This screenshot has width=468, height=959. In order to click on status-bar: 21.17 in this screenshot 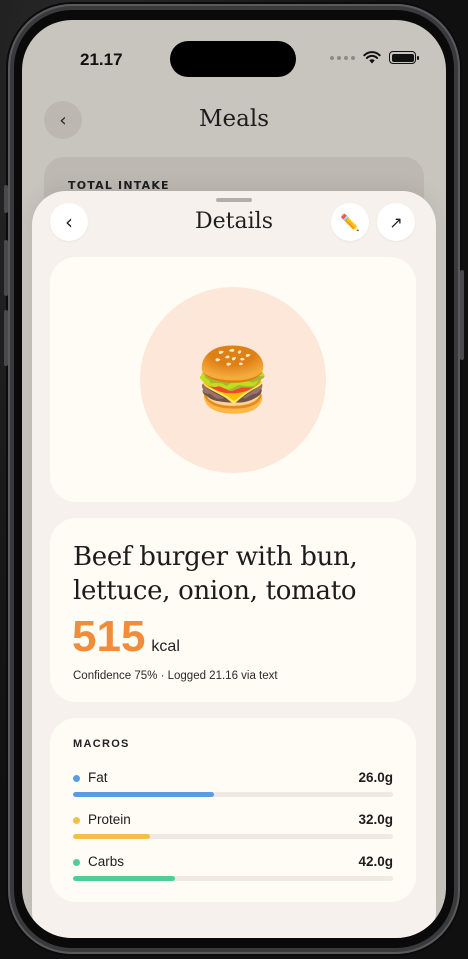, I will do `click(234, 60)`.